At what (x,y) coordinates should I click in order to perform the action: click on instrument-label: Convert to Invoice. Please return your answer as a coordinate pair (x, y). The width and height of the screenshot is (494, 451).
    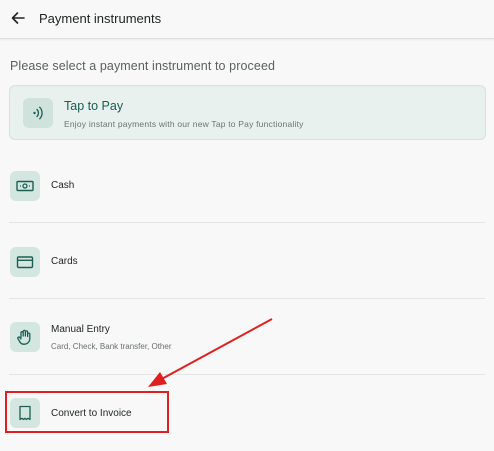
    Looking at the image, I should click on (91, 413).